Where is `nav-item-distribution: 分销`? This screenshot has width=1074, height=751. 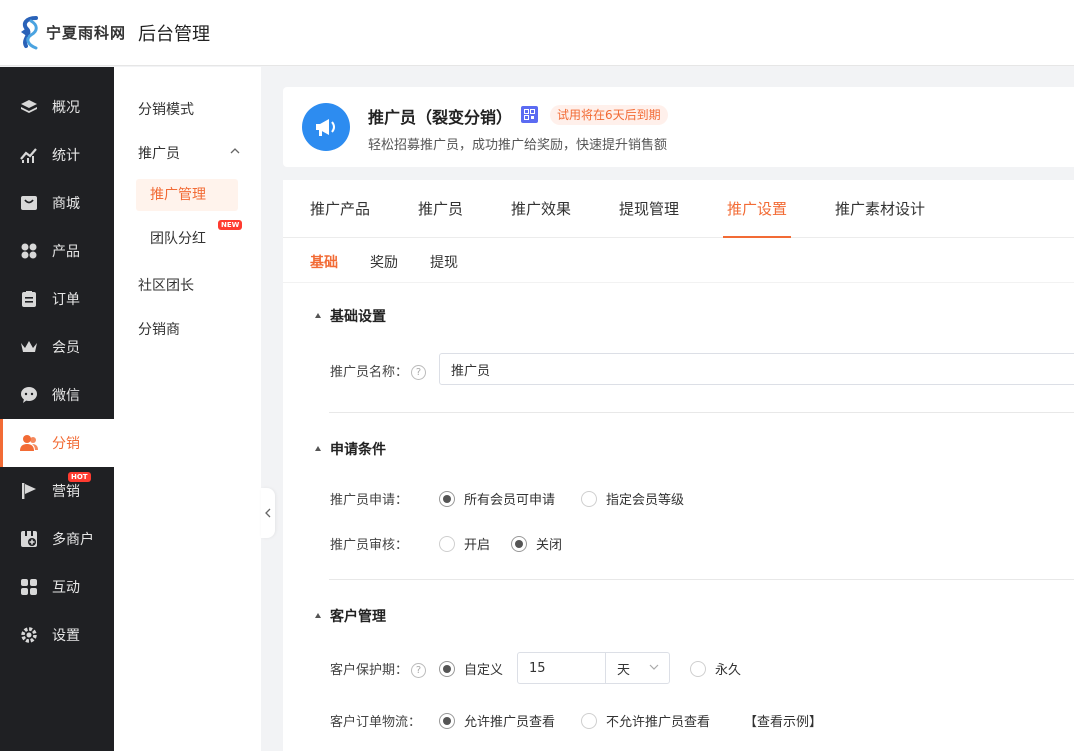
nav-item-distribution: 分销 is located at coordinates (57, 443).